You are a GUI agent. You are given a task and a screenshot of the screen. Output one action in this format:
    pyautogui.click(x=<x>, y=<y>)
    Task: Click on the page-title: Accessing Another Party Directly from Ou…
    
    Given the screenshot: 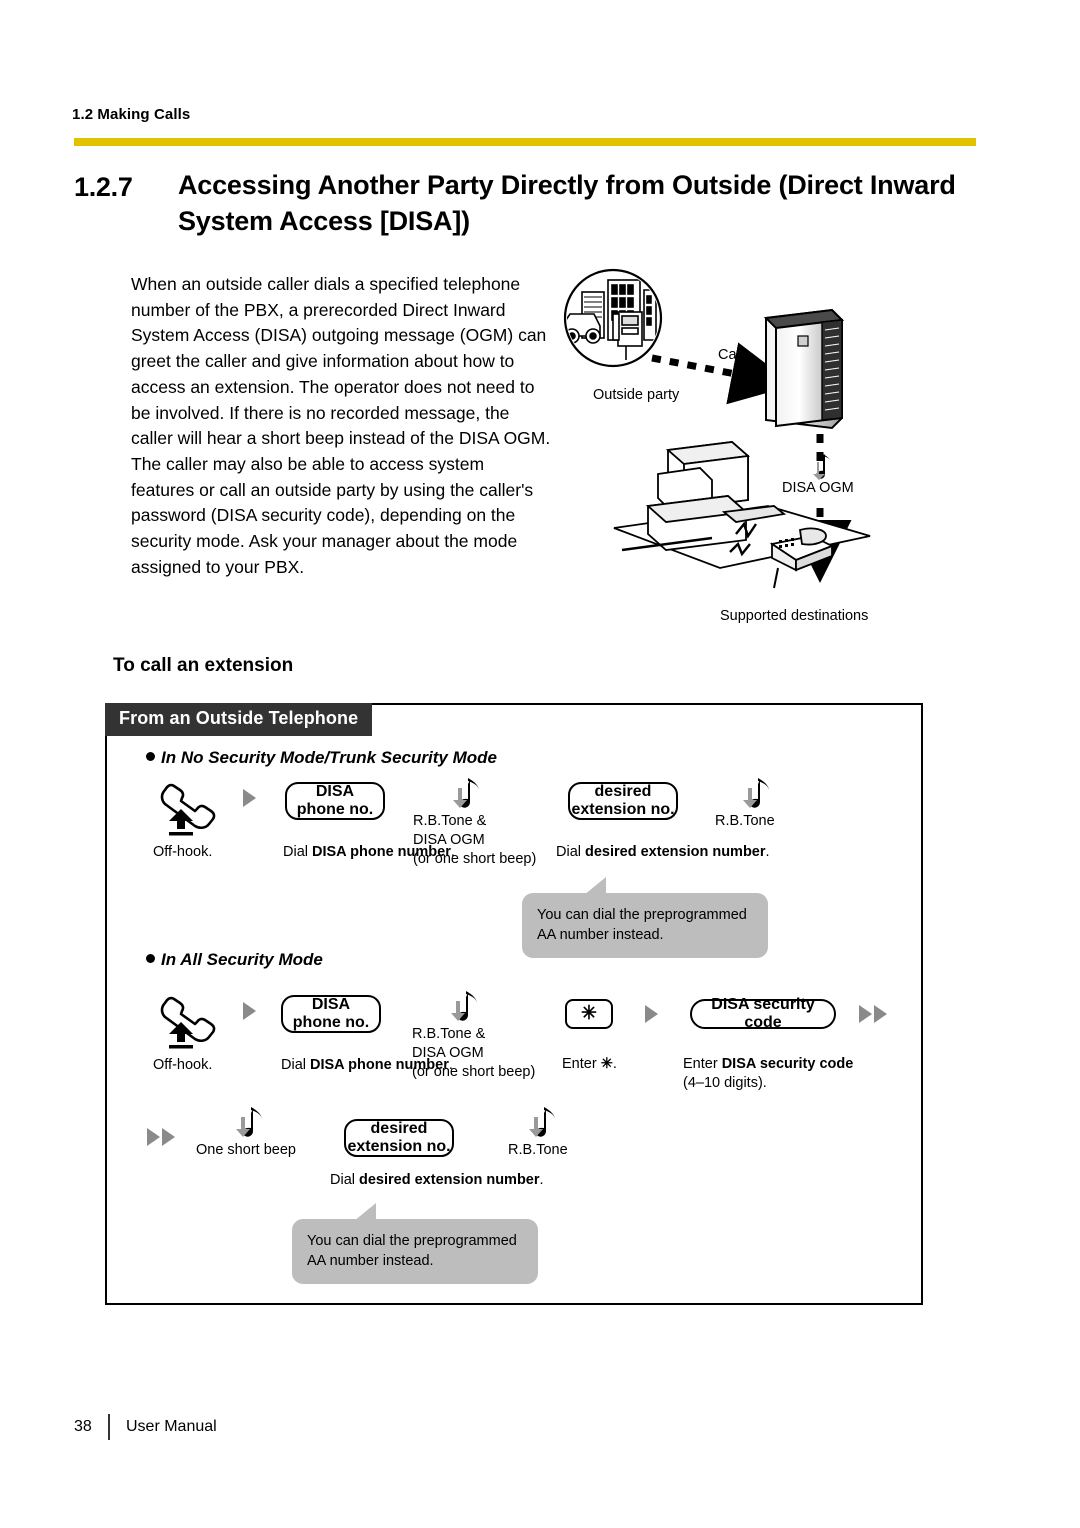 What is the action you would take?
    pyautogui.click(x=567, y=203)
    